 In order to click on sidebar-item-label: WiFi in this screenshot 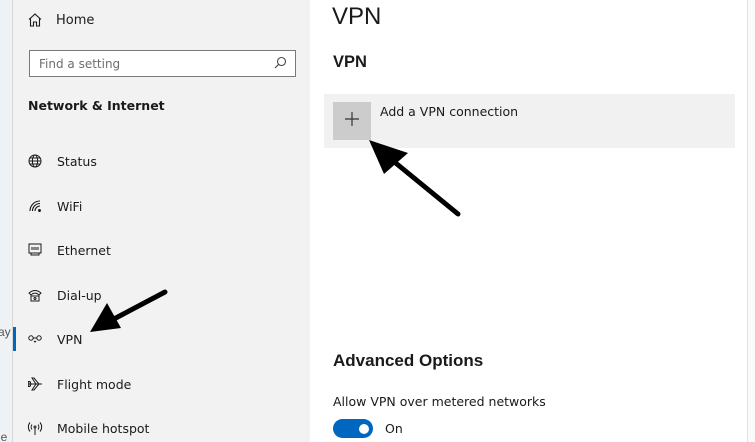, I will do `click(70, 206)`.